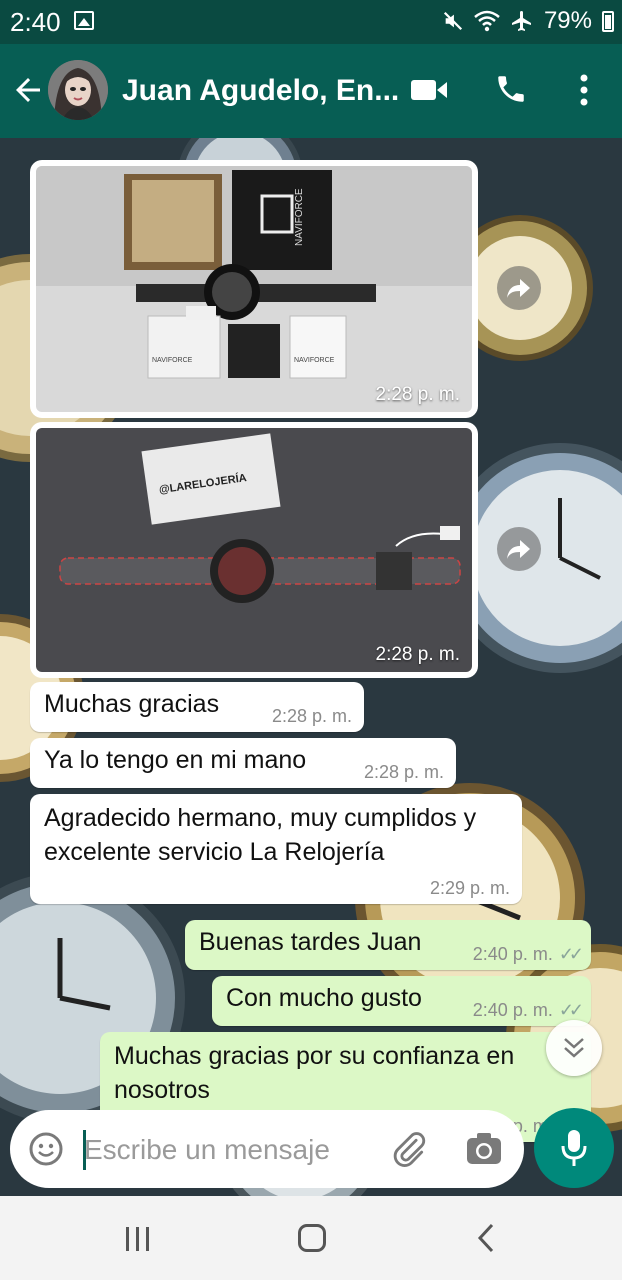  I want to click on status-time: 2:40, so click(35, 22).